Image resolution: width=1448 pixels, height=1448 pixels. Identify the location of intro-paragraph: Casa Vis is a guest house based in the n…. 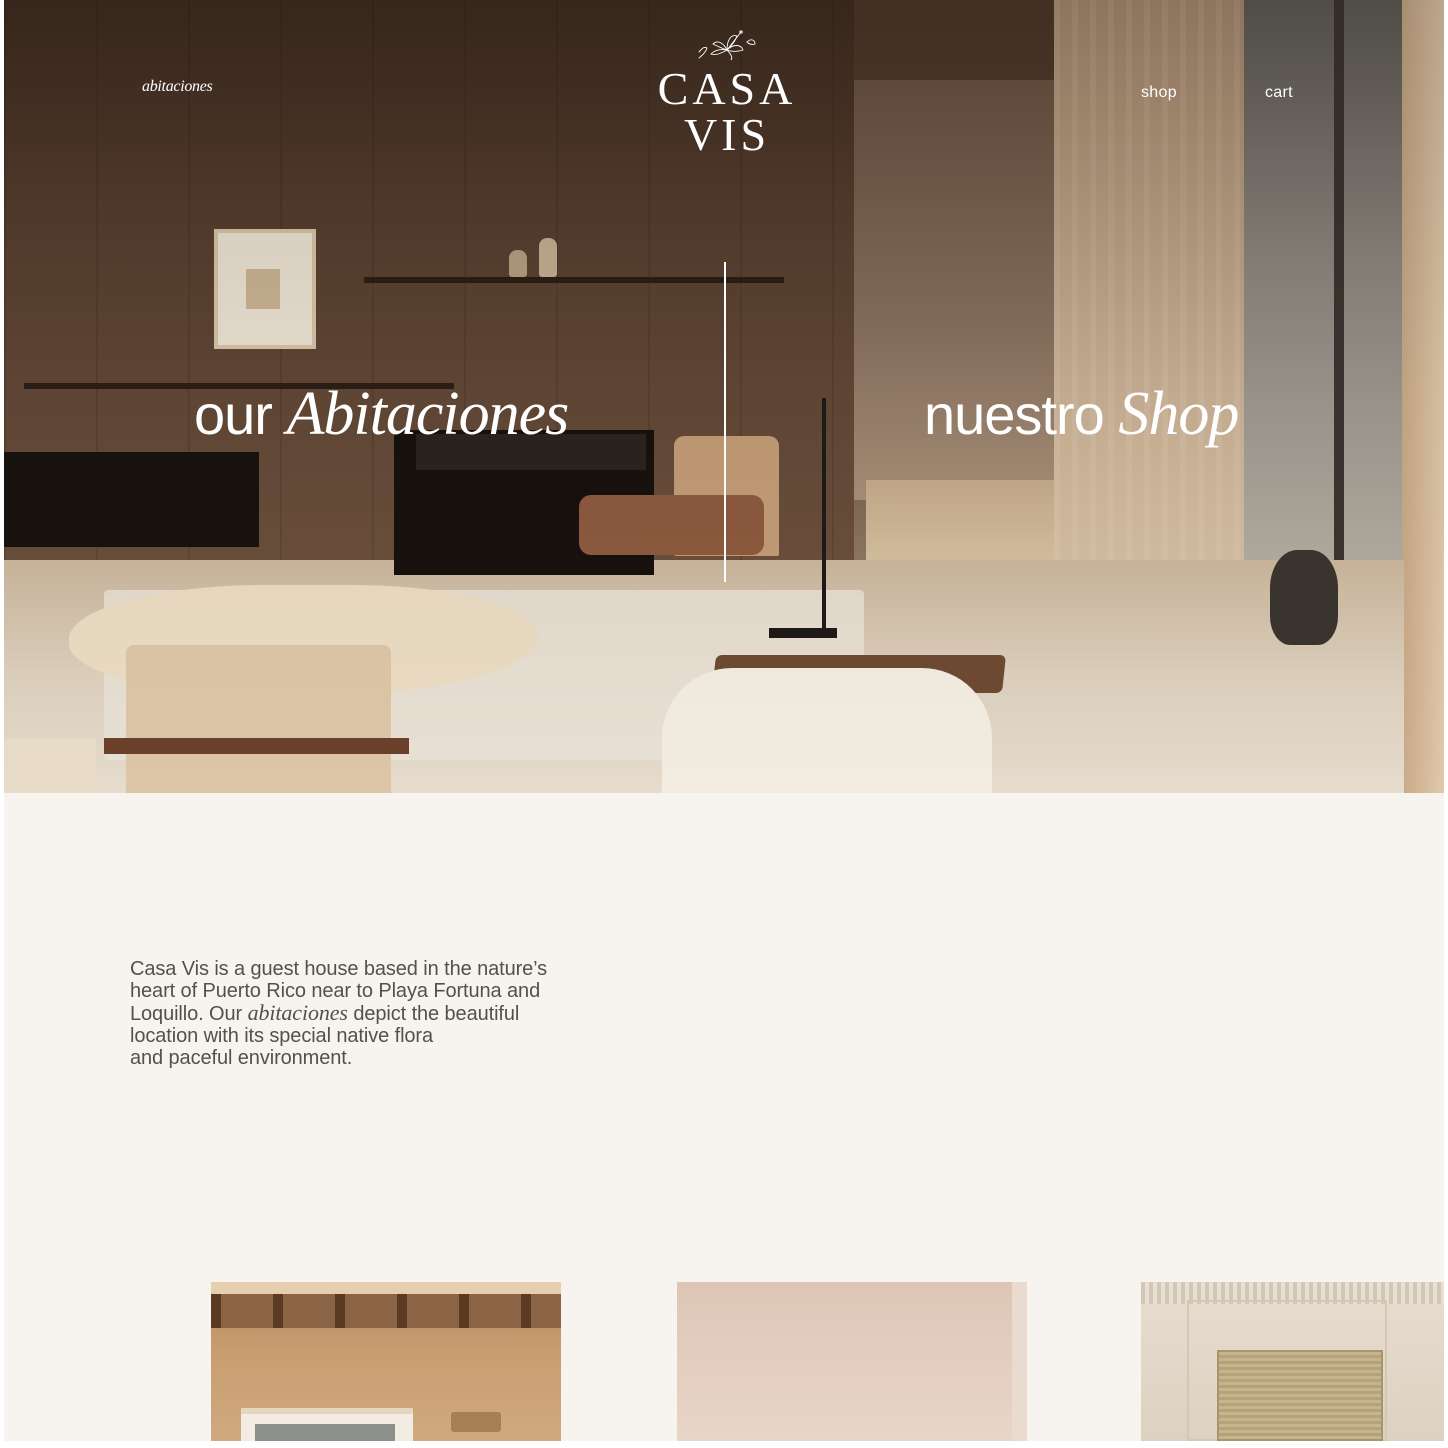
(380, 1013).